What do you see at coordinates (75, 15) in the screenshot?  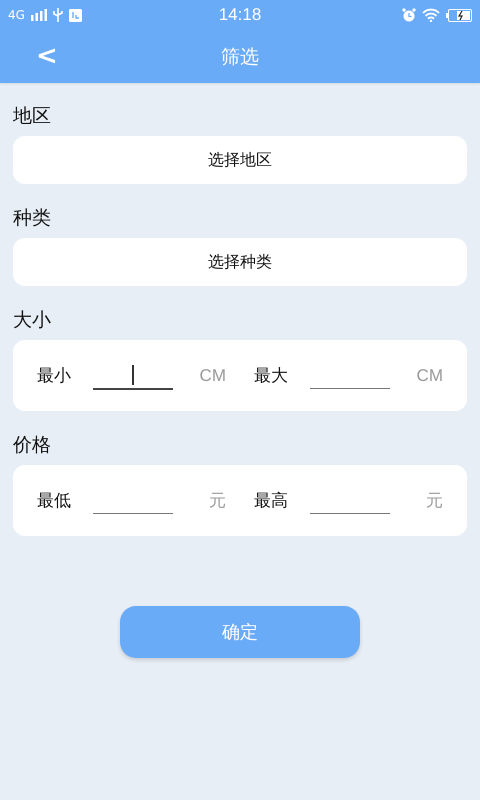 I see `notification-icon` at bounding box center [75, 15].